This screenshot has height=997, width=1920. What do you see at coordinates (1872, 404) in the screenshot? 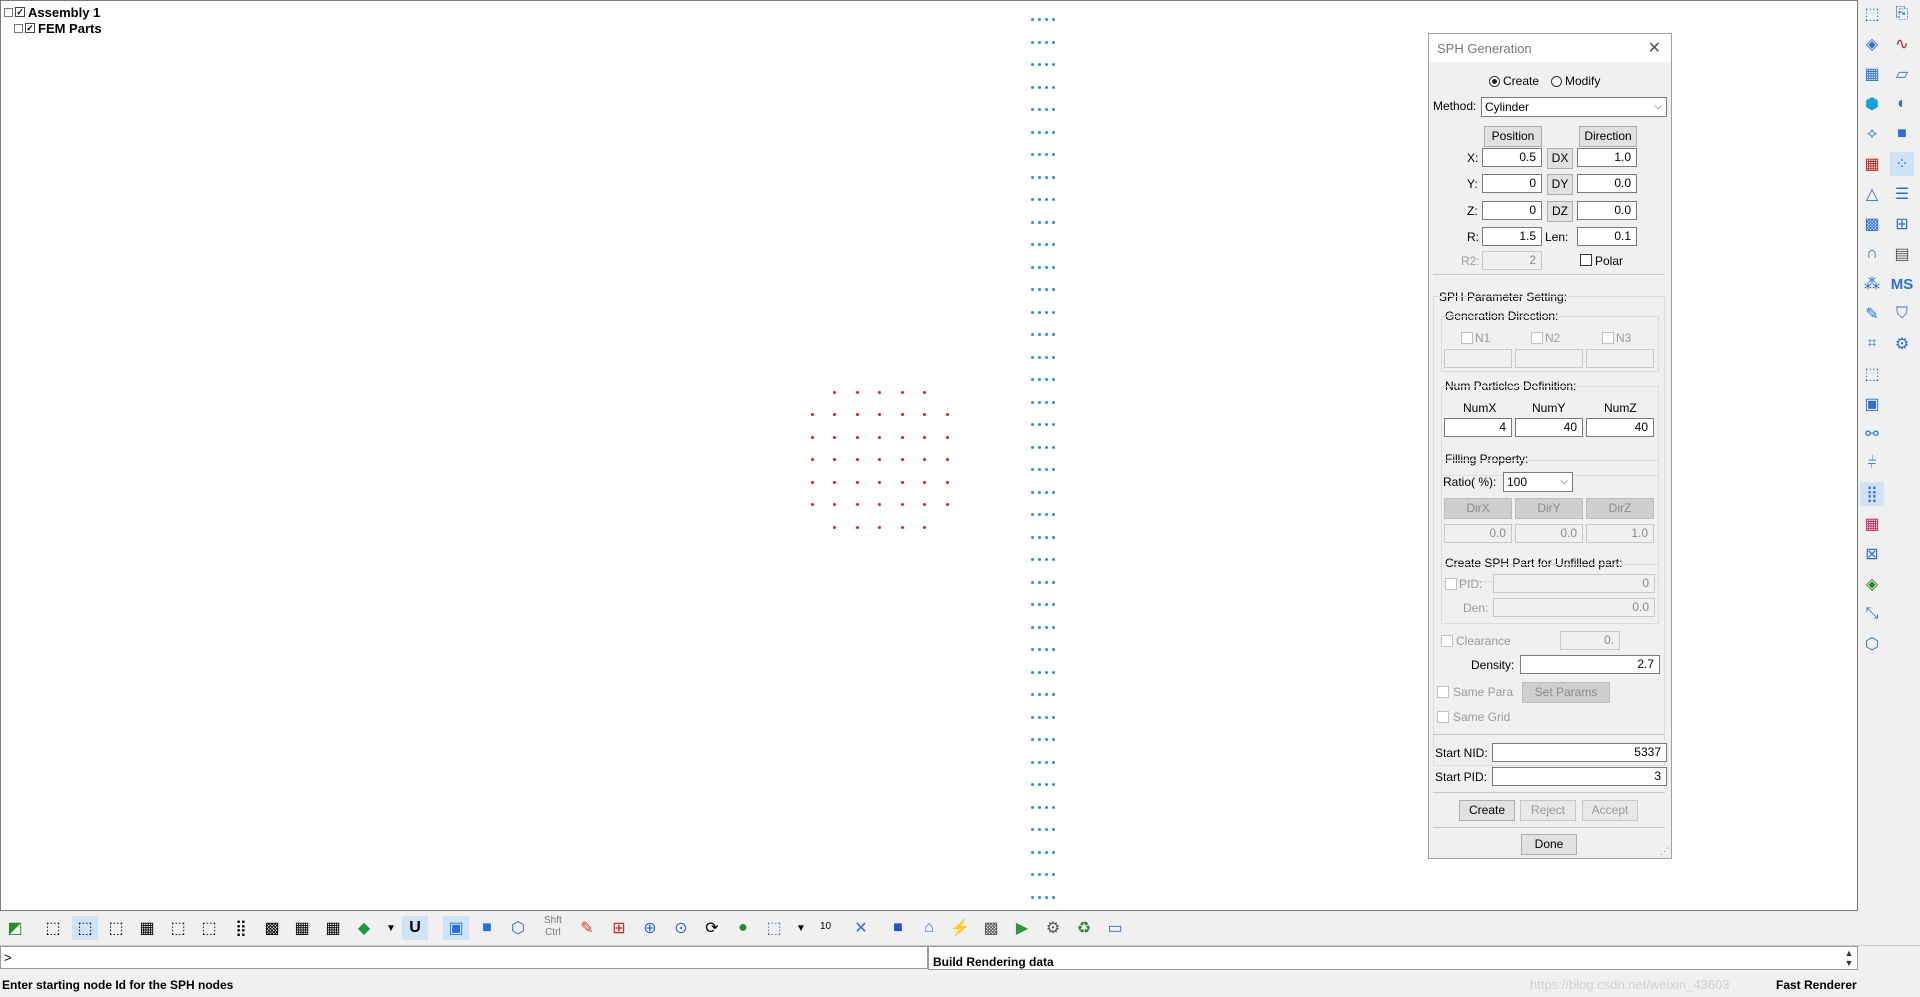
I see `cube-stack-icon: ▣` at bounding box center [1872, 404].